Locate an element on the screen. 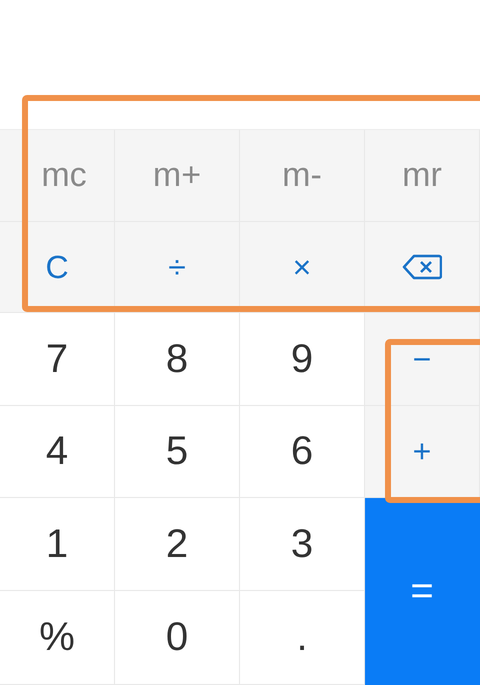 The height and width of the screenshot is (685, 480). keypad-key: 3 is located at coordinates (302, 544).